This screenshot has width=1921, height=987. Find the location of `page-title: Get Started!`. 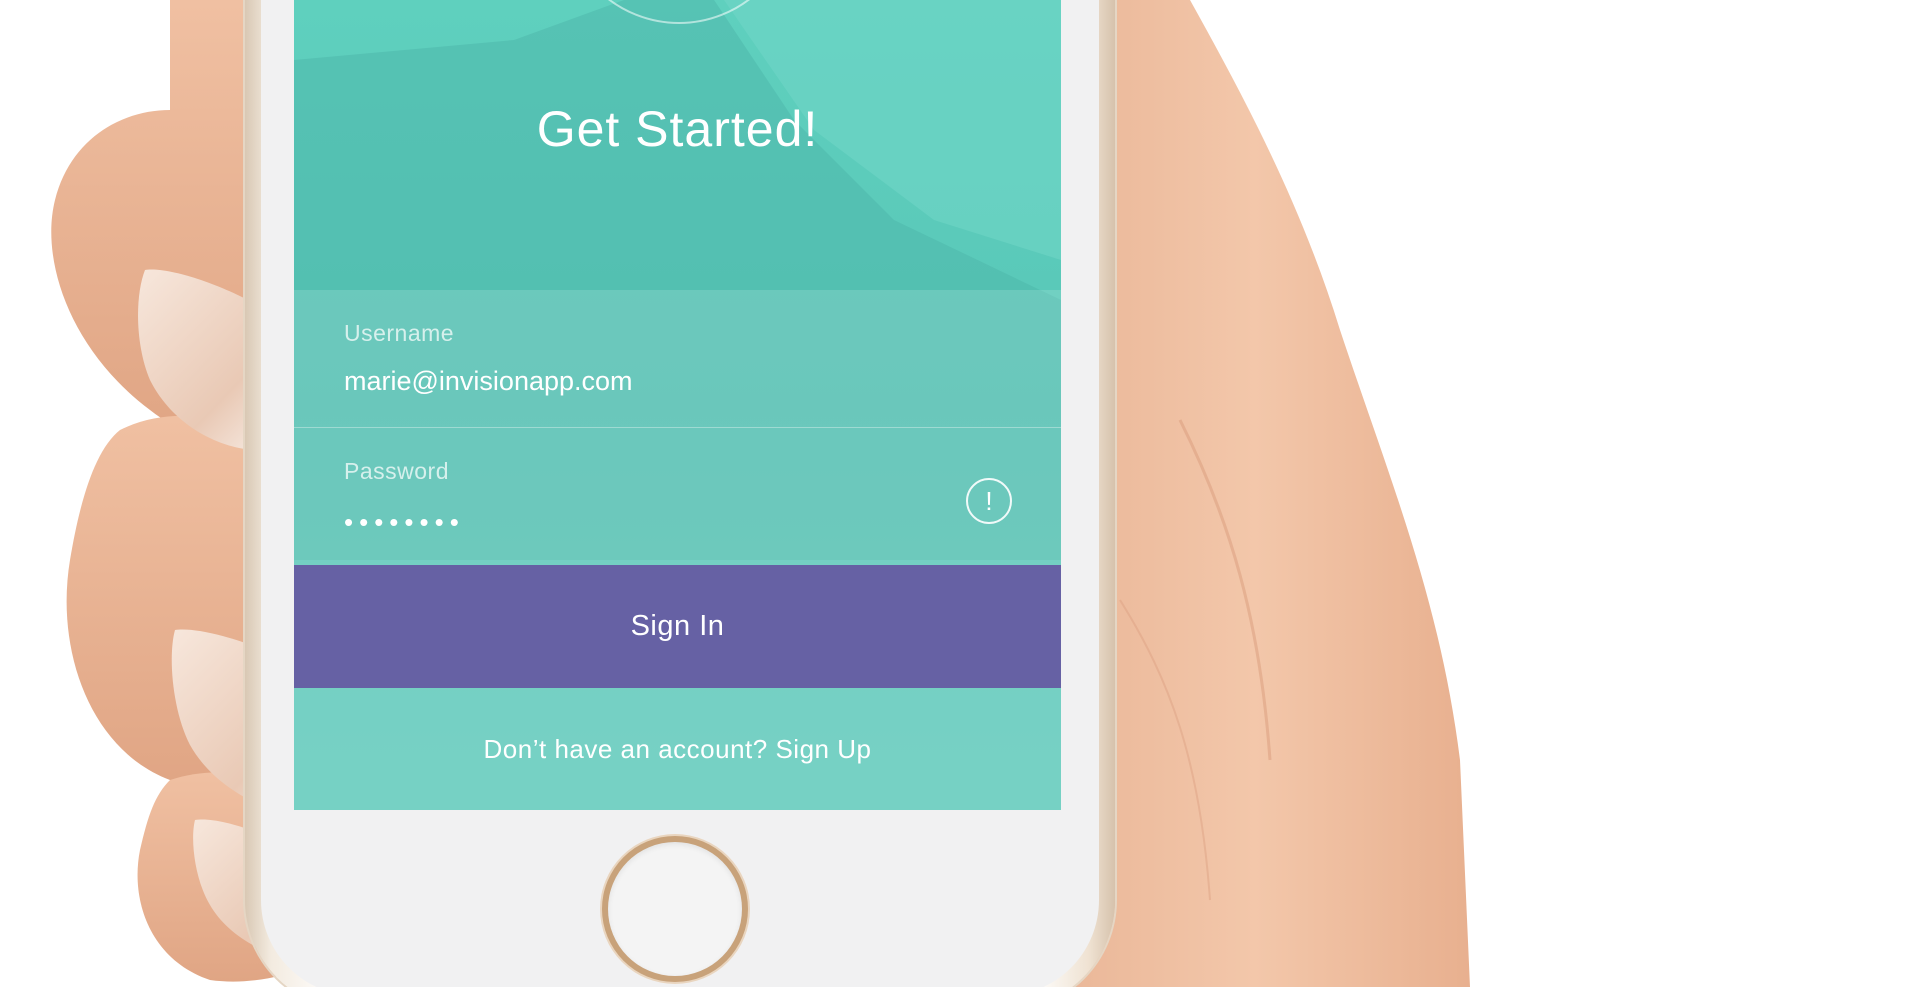

page-title: Get Started! is located at coordinates (677, 129).